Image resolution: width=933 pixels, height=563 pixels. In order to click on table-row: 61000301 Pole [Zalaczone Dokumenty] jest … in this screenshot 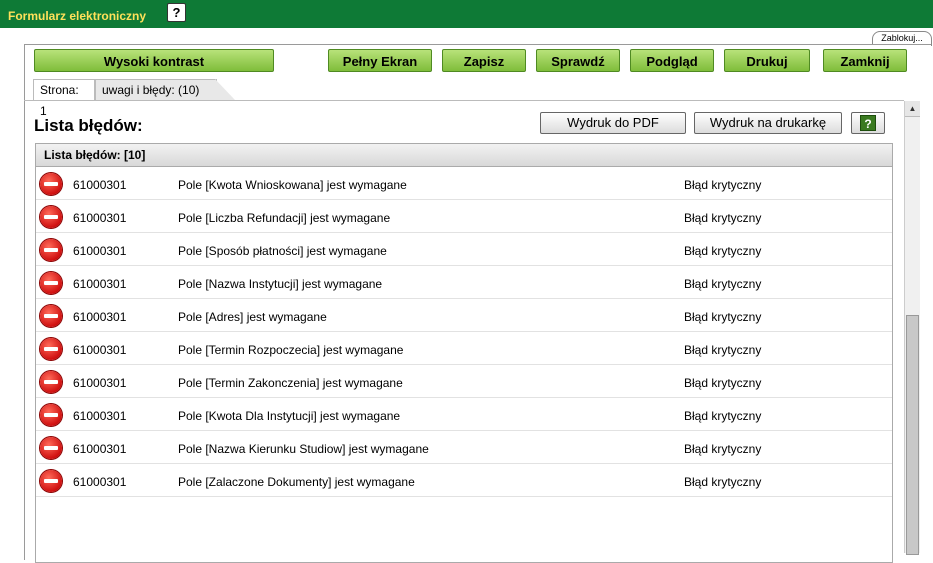, I will do `click(464, 480)`.